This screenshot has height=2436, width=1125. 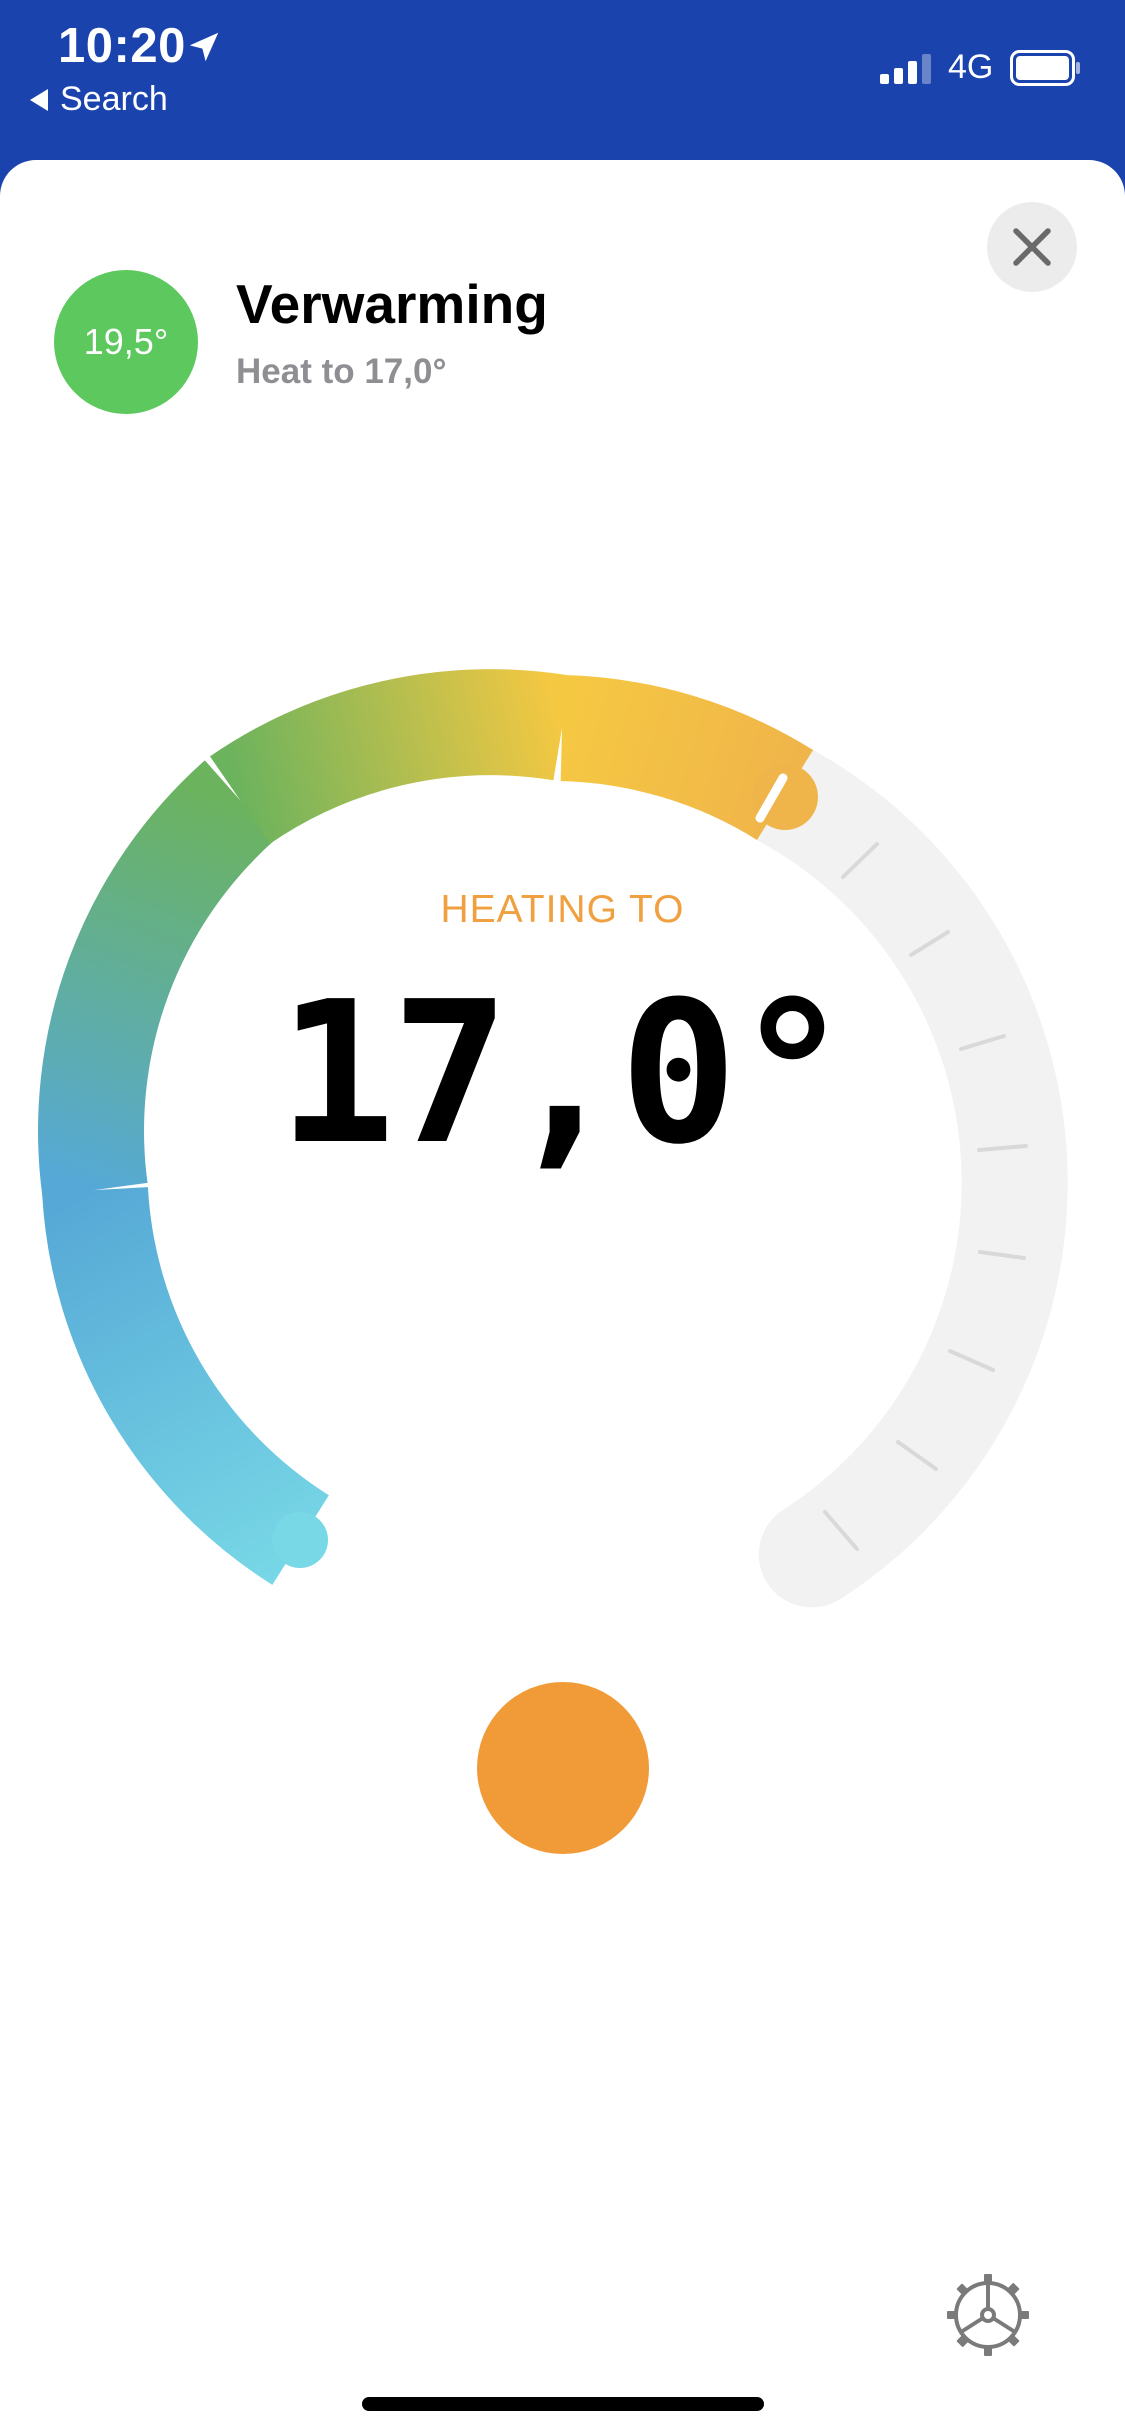 What do you see at coordinates (563, 2404) in the screenshot?
I see `home-indicator` at bounding box center [563, 2404].